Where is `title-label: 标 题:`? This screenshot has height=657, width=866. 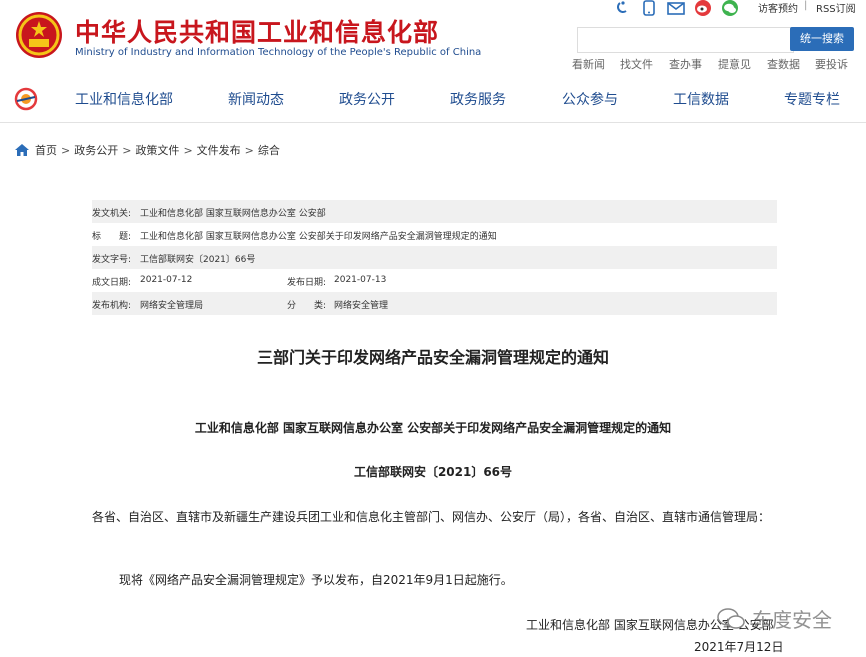 title-label: 标 题: is located at coordinates (112, 237).